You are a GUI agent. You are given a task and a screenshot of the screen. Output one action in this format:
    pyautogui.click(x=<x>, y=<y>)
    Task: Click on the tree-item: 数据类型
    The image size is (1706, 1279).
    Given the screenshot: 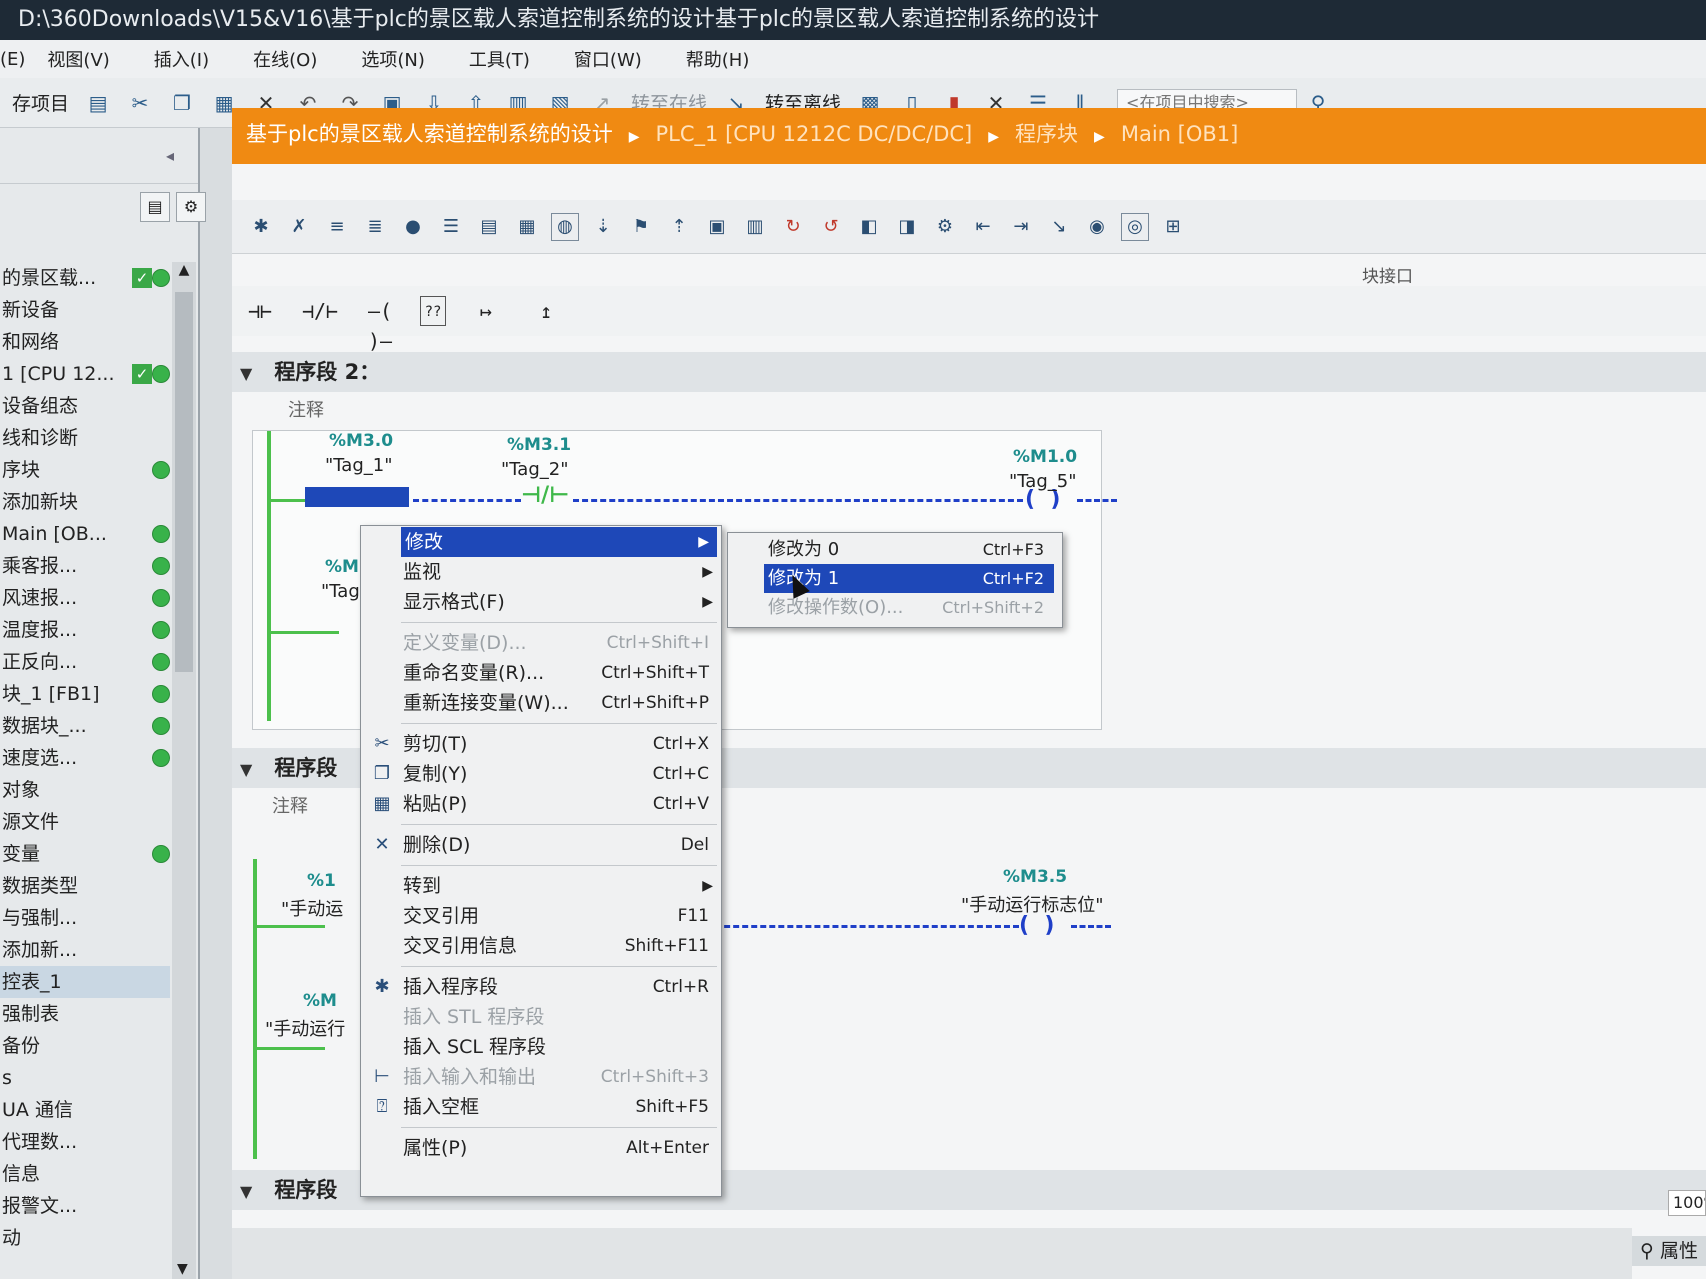 What is the action you would take?
    pyautogui.click(x=85, y=886)
    